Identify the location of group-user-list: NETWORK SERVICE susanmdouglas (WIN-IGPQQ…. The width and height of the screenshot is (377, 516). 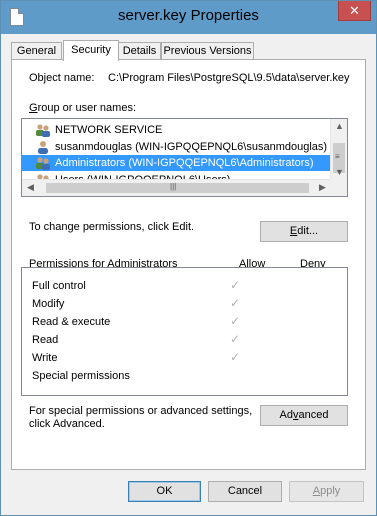
(184, 157).